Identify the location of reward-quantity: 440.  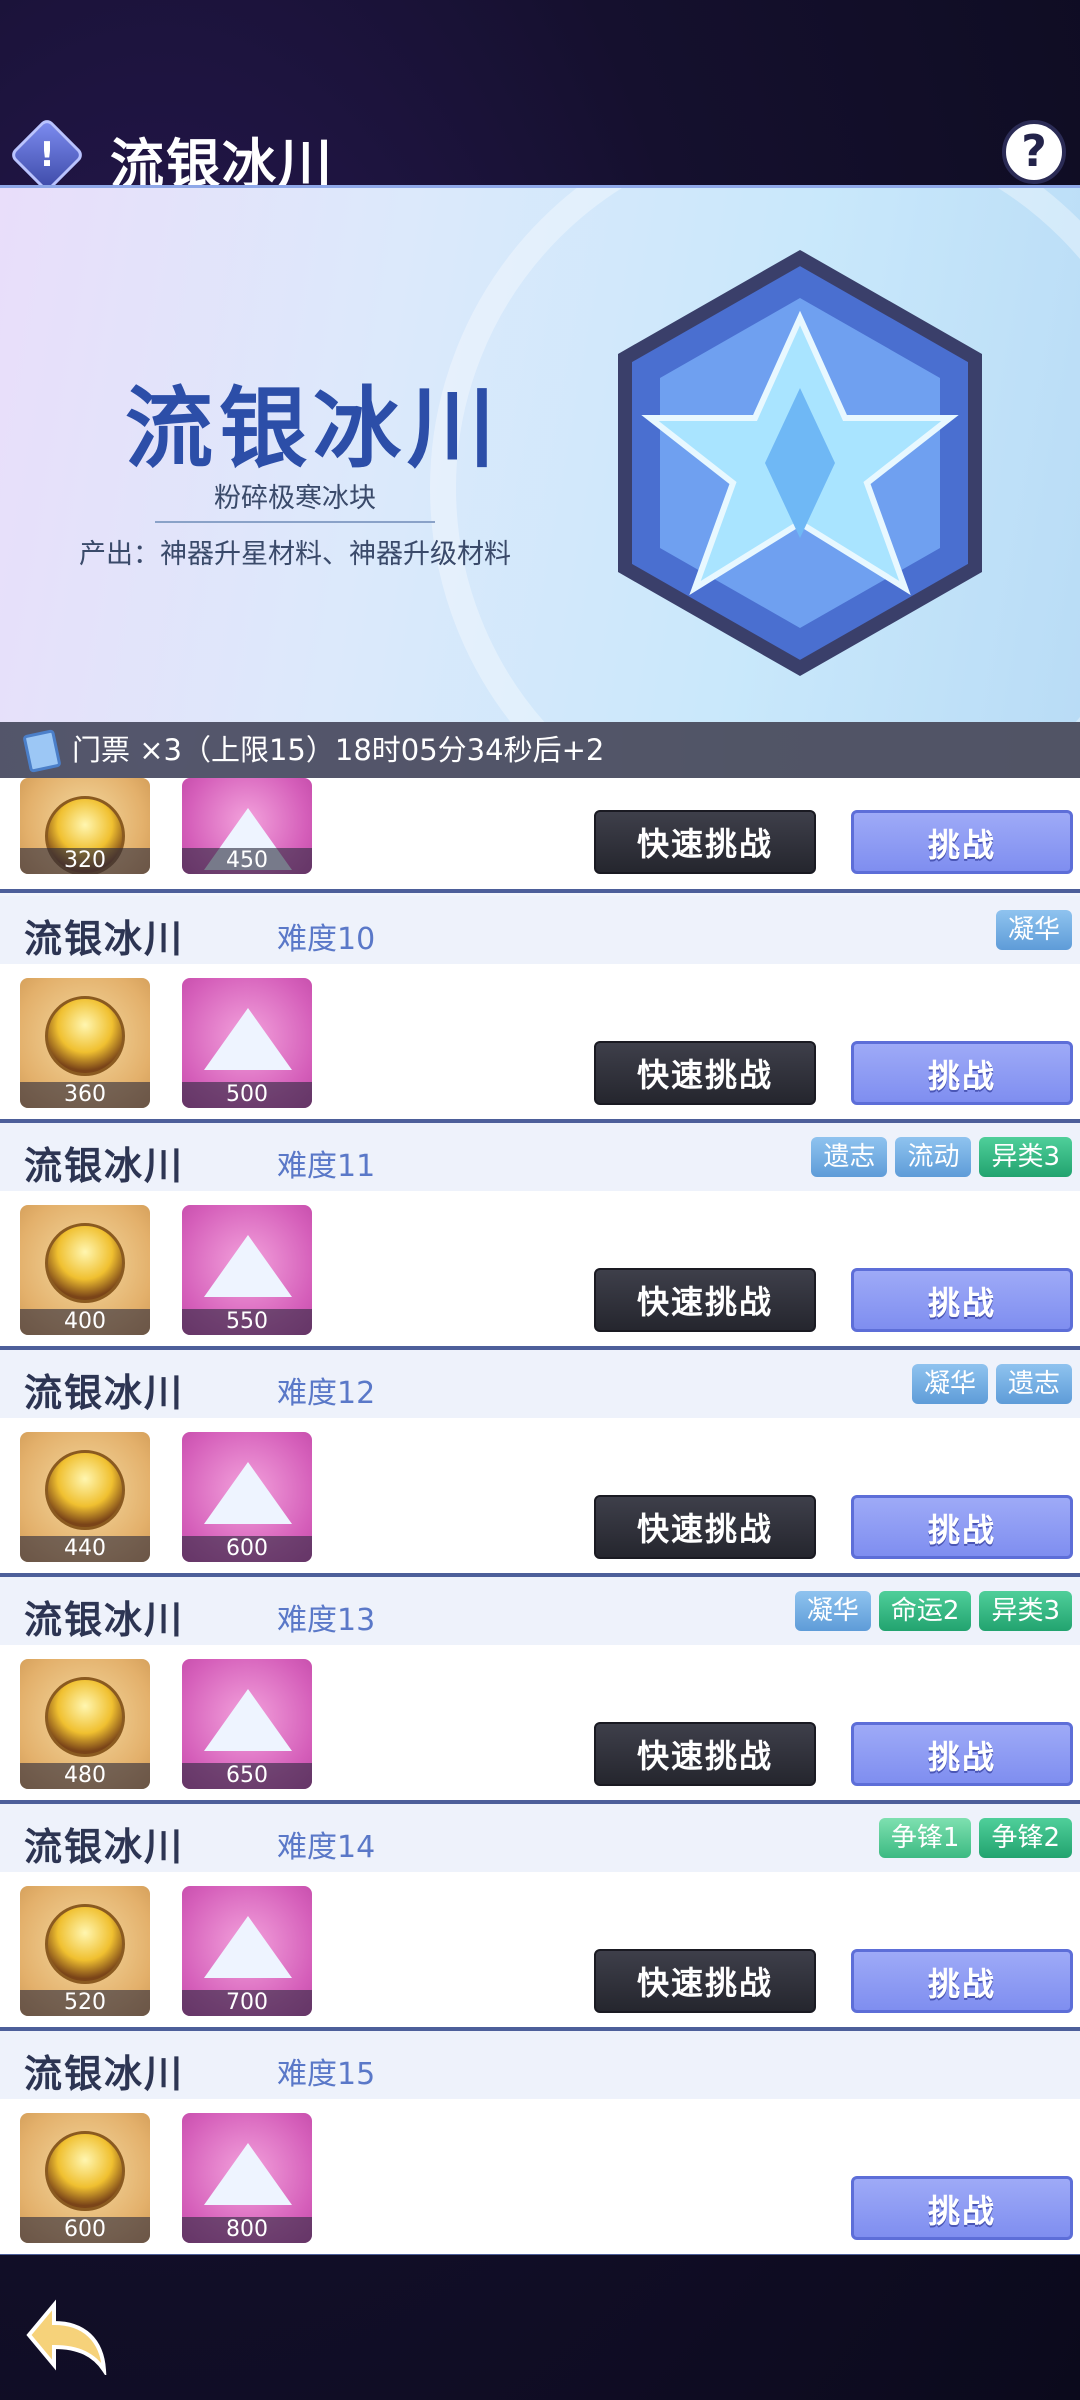
(85, 1549).